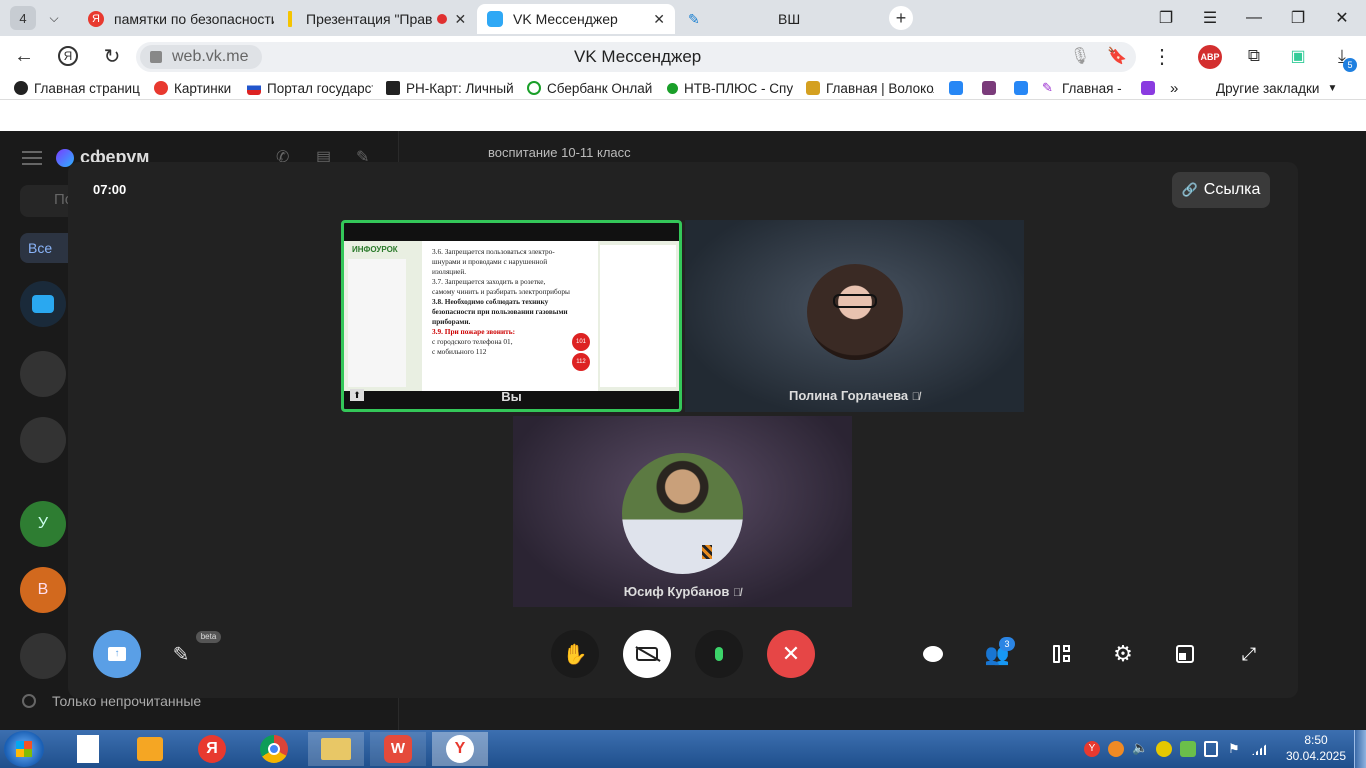 This screenshot has height=768, width=1366. I want to click on tab-label: памятки по безопасности, so click(194, 19).